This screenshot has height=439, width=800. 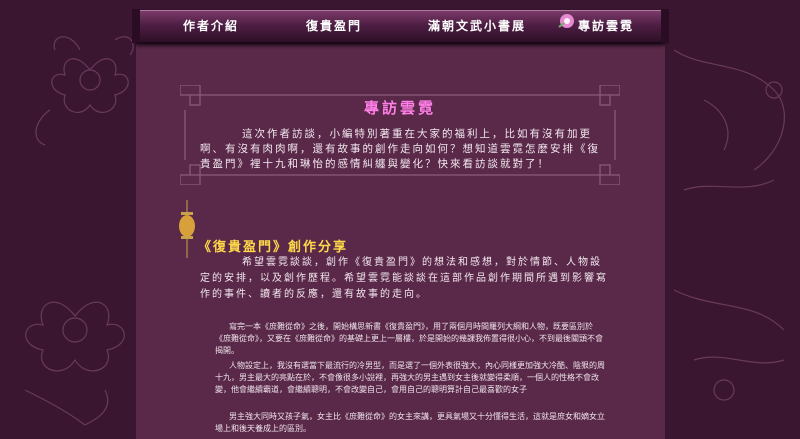 What do you see at coordinates (211, 25) in the screenshot?
I see `nav-item-author: 作者介紹` at bounding box center [211, 25].